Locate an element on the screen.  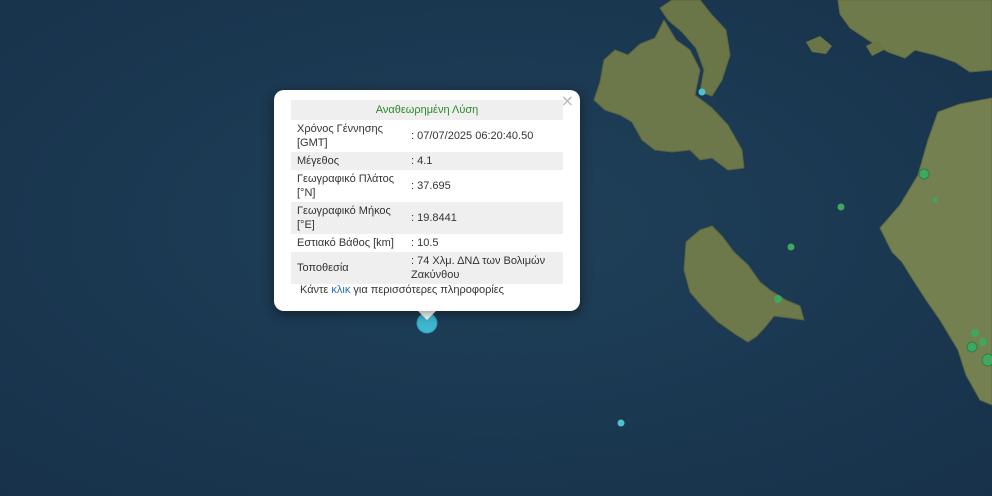
detail-row: Γεωγραφικό Μήκος [°E] : 19.8441 is located at coordinates (427, 218).